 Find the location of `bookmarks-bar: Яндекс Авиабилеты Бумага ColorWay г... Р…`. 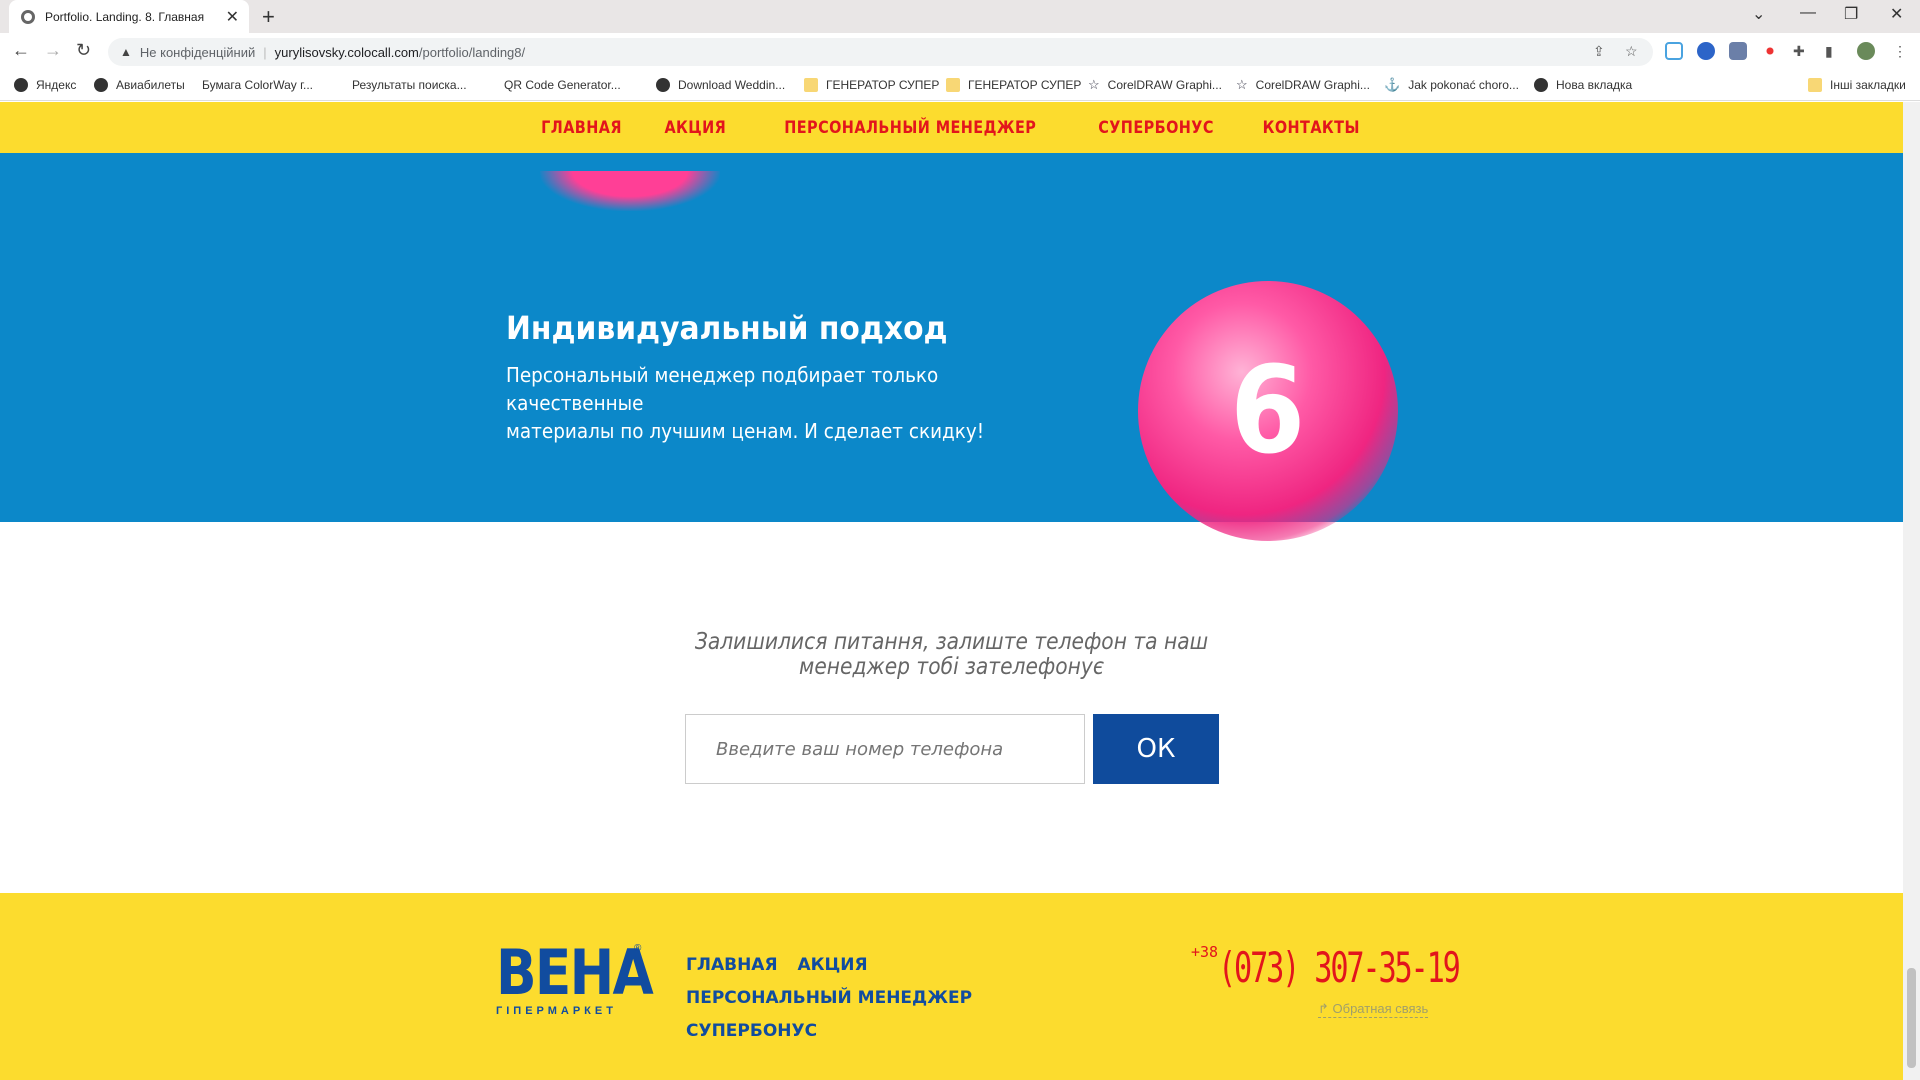

bookmarks-bar: Яндекс Авиабилеты Бумага ColorWay г... Р… is located at coordinates (960, 107).